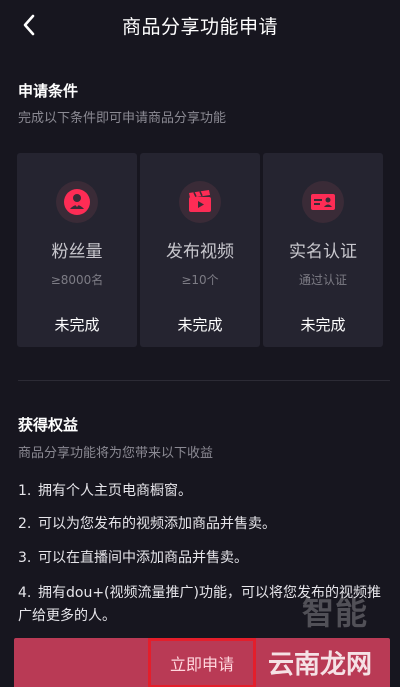 The image size is (400, 687). I want to click on benefit-number: 4., so click(25, 593).